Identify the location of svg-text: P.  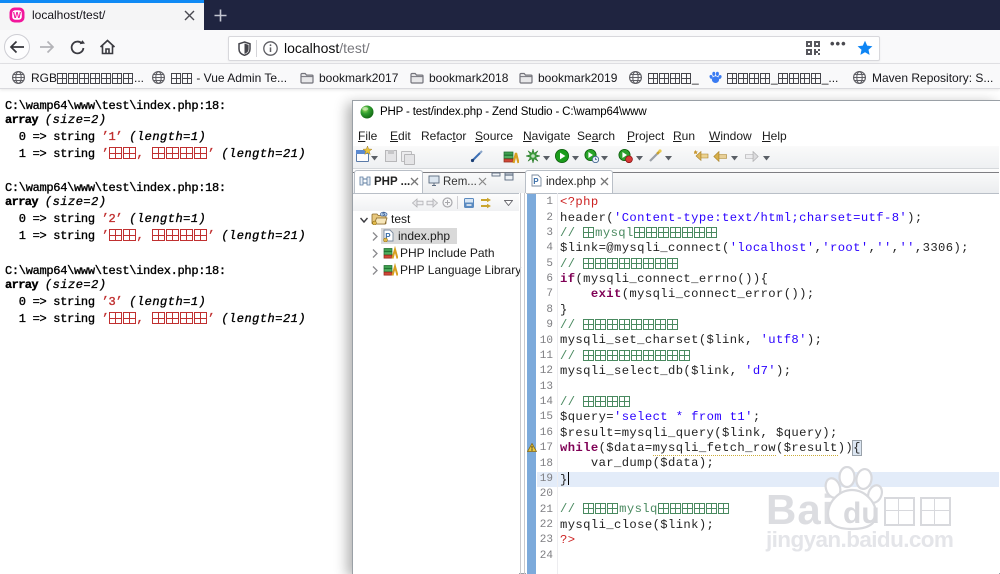
(536, 181).